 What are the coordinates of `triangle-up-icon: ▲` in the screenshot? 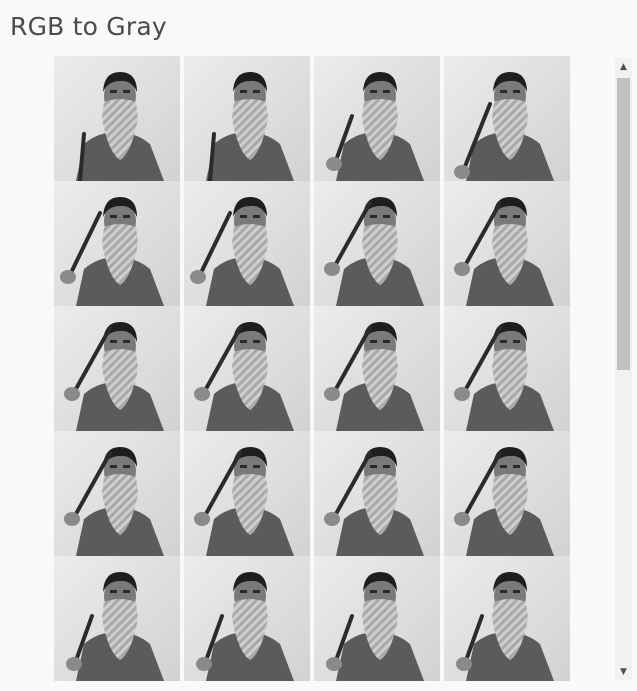 It's located at (623, 66).